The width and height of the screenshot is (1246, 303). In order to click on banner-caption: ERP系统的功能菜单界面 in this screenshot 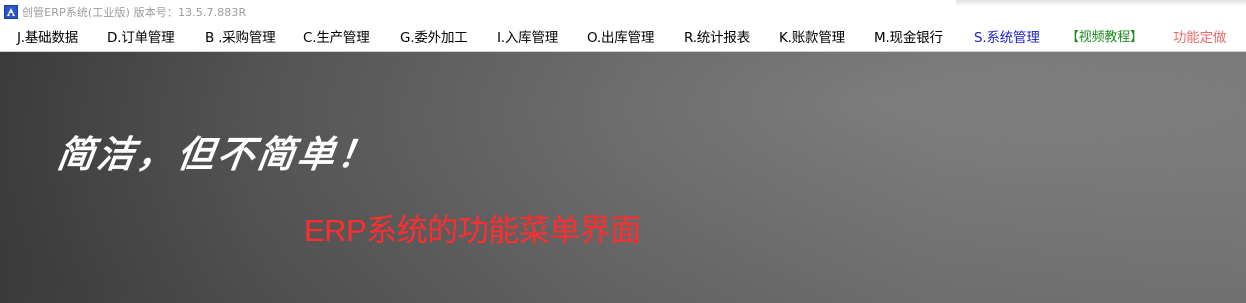, I will do `click(472, 230)`.